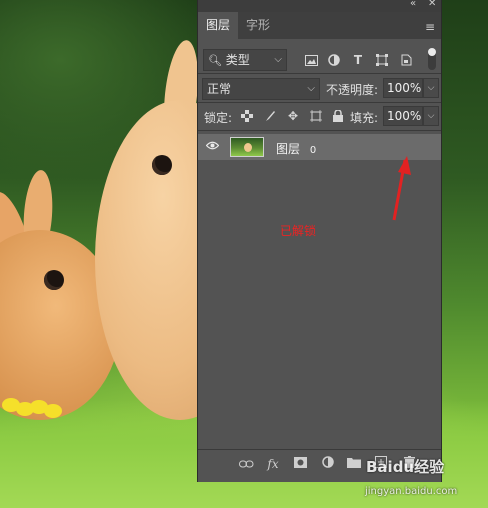 Image resolution: width=488 pixels, height=508 pixels. I want to click on new-adjustment-layer-icon, so click(328, 464).